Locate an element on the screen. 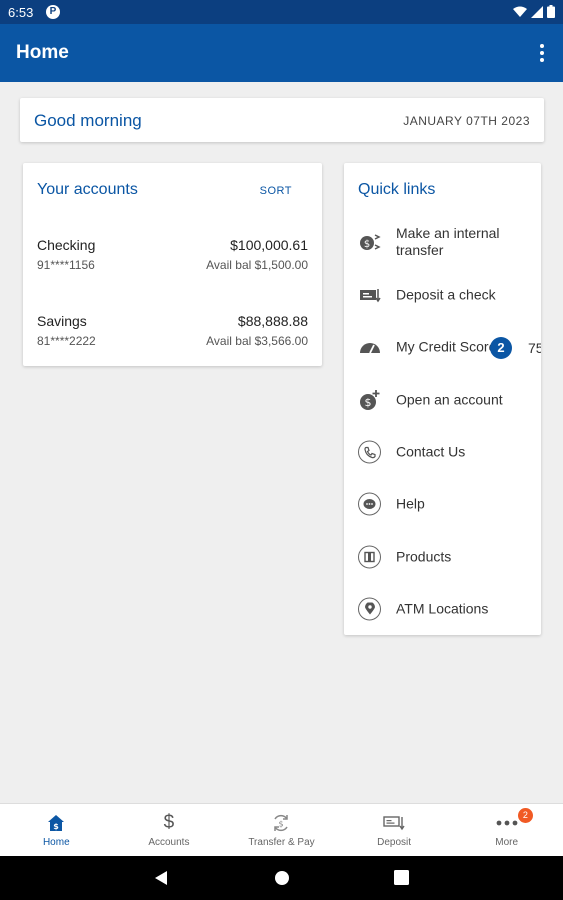  overflow-menu-button is located at coordinates (542, 53).